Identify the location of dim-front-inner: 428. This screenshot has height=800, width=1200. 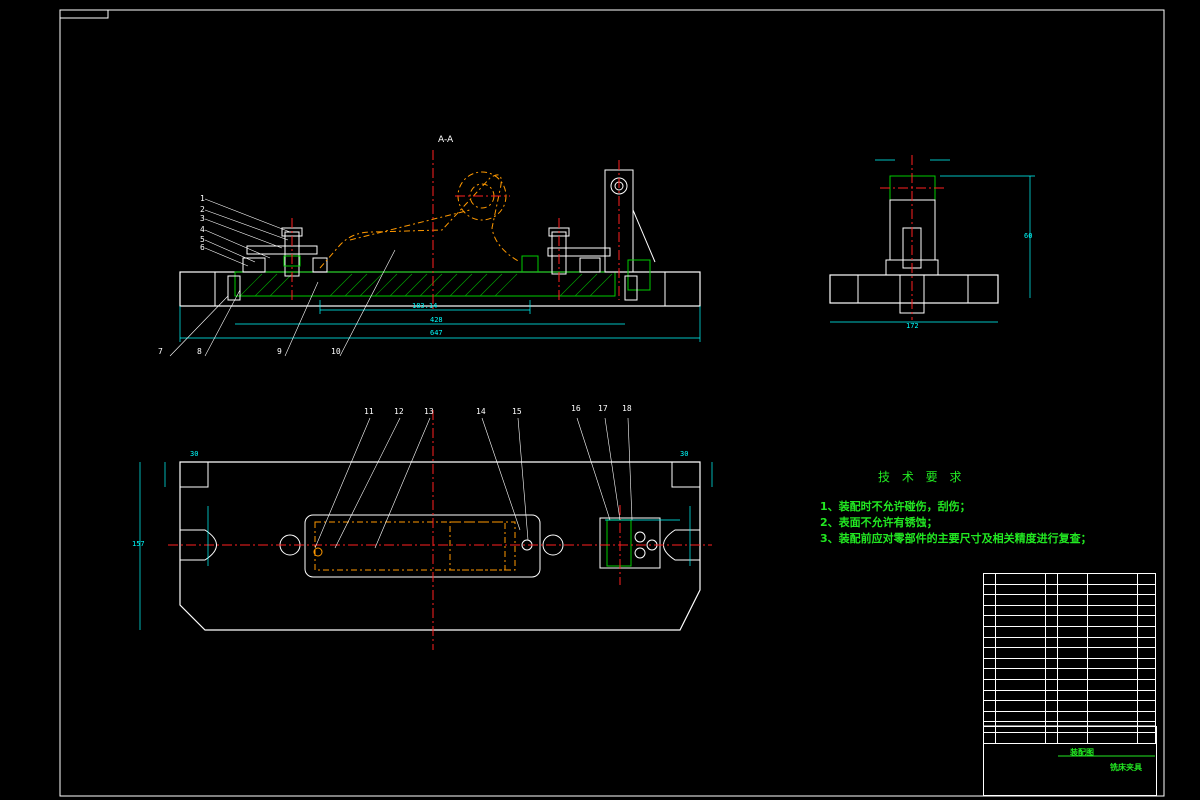
(436, 320).